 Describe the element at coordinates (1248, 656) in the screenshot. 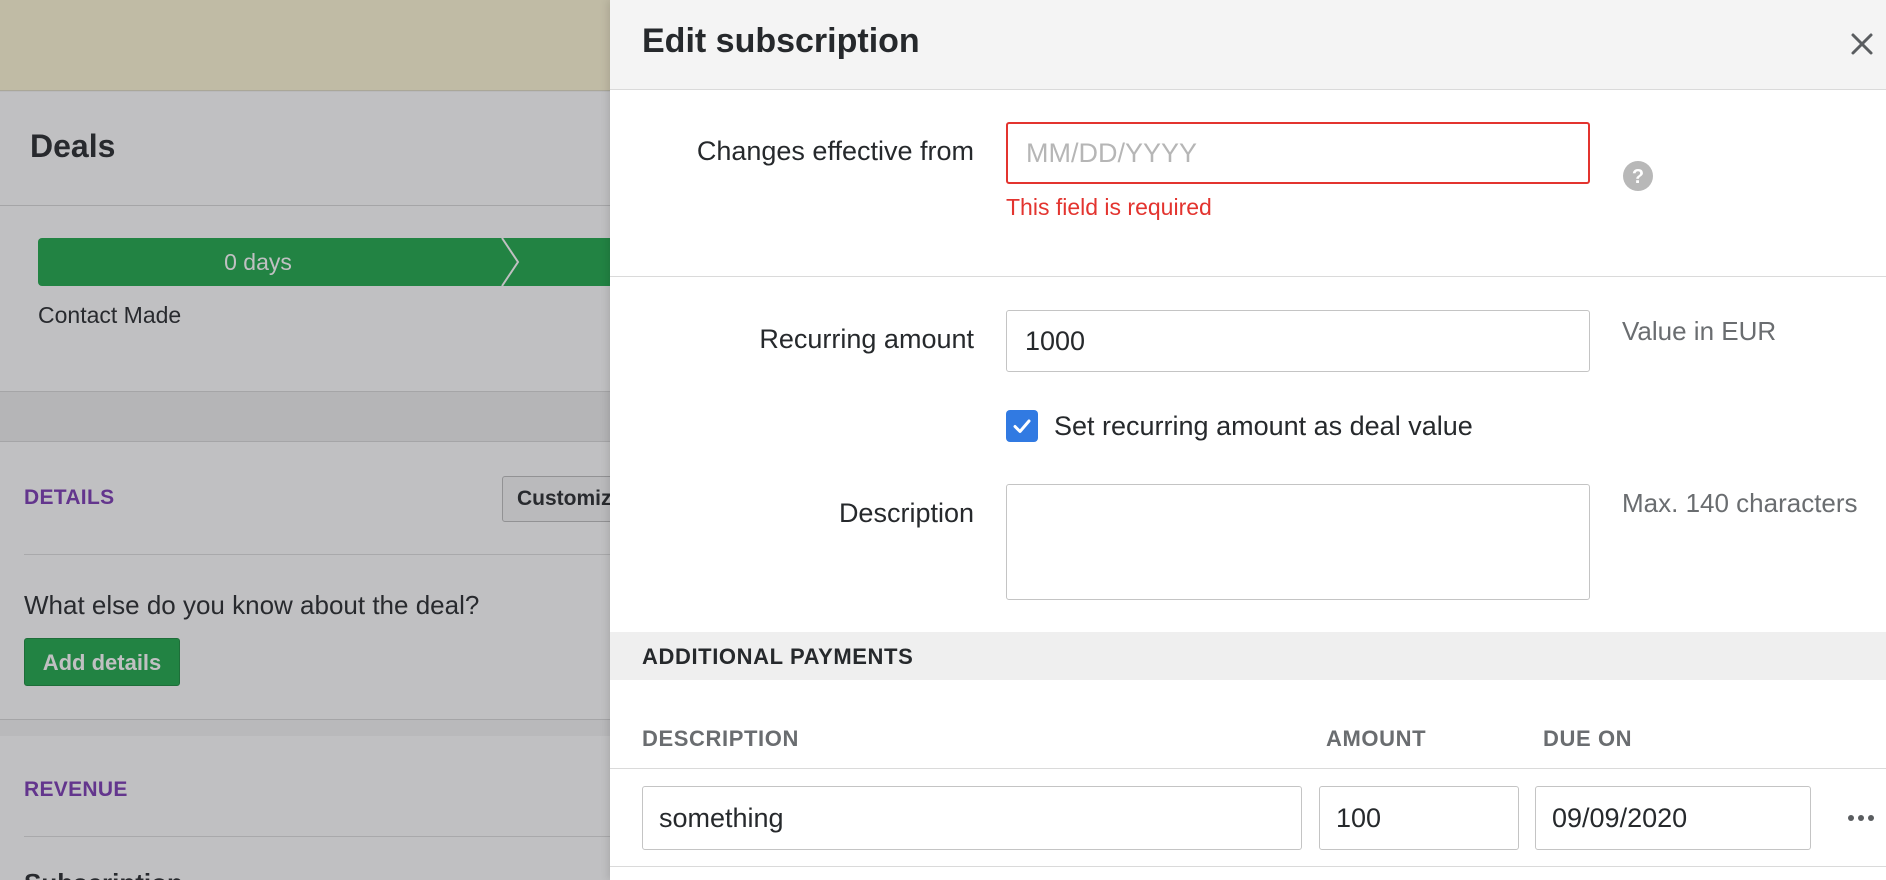

I see `additional-payments-header: ADDITIONAL PAYMENTS` at that location.